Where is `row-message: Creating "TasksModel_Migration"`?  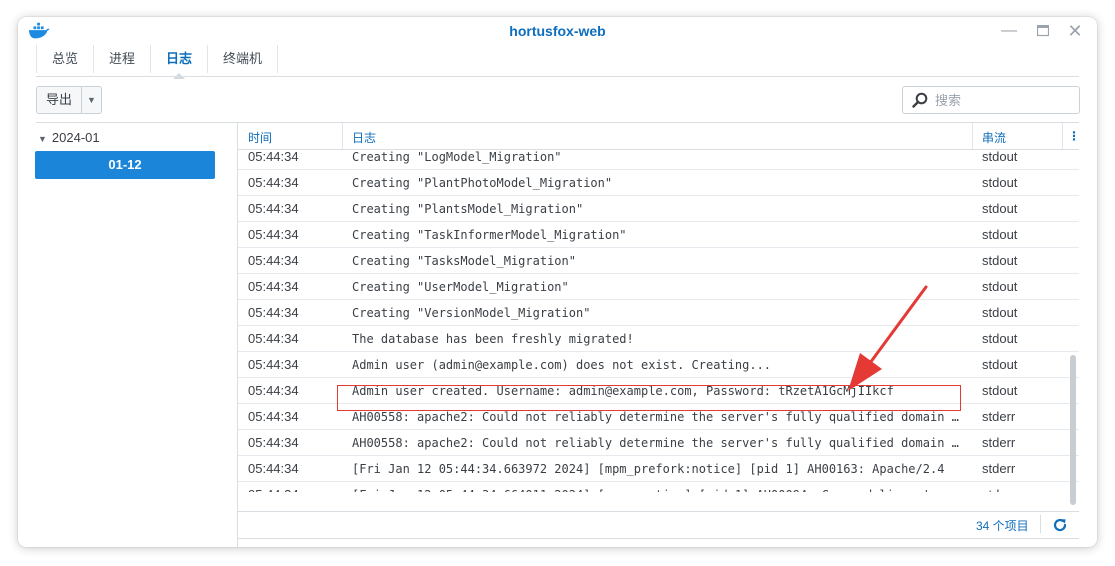
row-message: Creating "TasksModel_Migration" is located at coordinates (464, 261).